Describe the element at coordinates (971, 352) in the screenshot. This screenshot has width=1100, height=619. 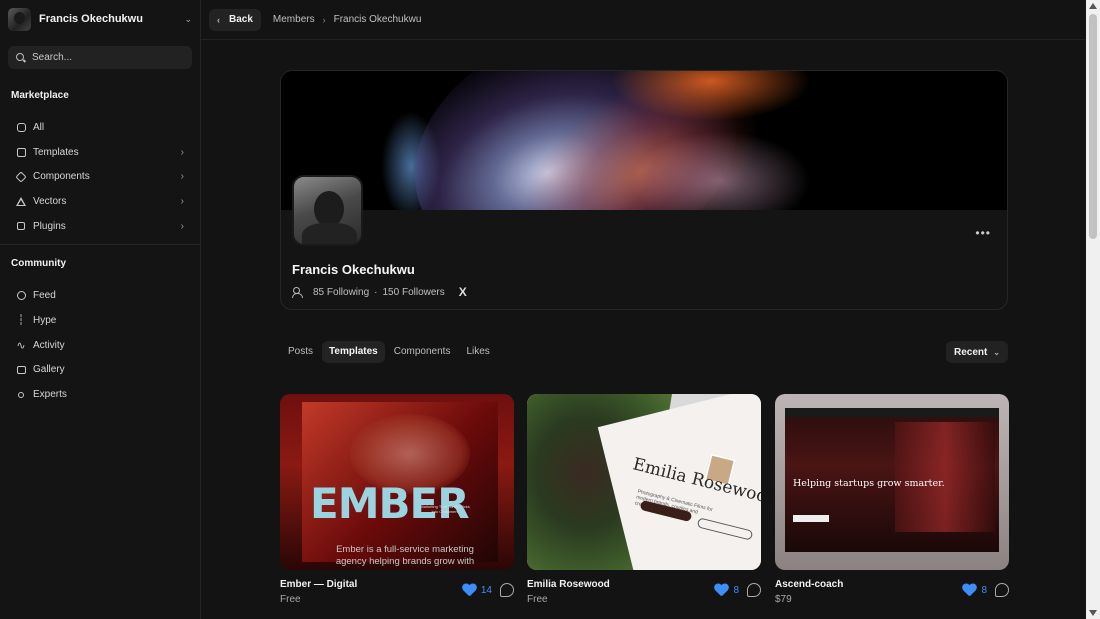
I see `sort-label: Recent` at that location.